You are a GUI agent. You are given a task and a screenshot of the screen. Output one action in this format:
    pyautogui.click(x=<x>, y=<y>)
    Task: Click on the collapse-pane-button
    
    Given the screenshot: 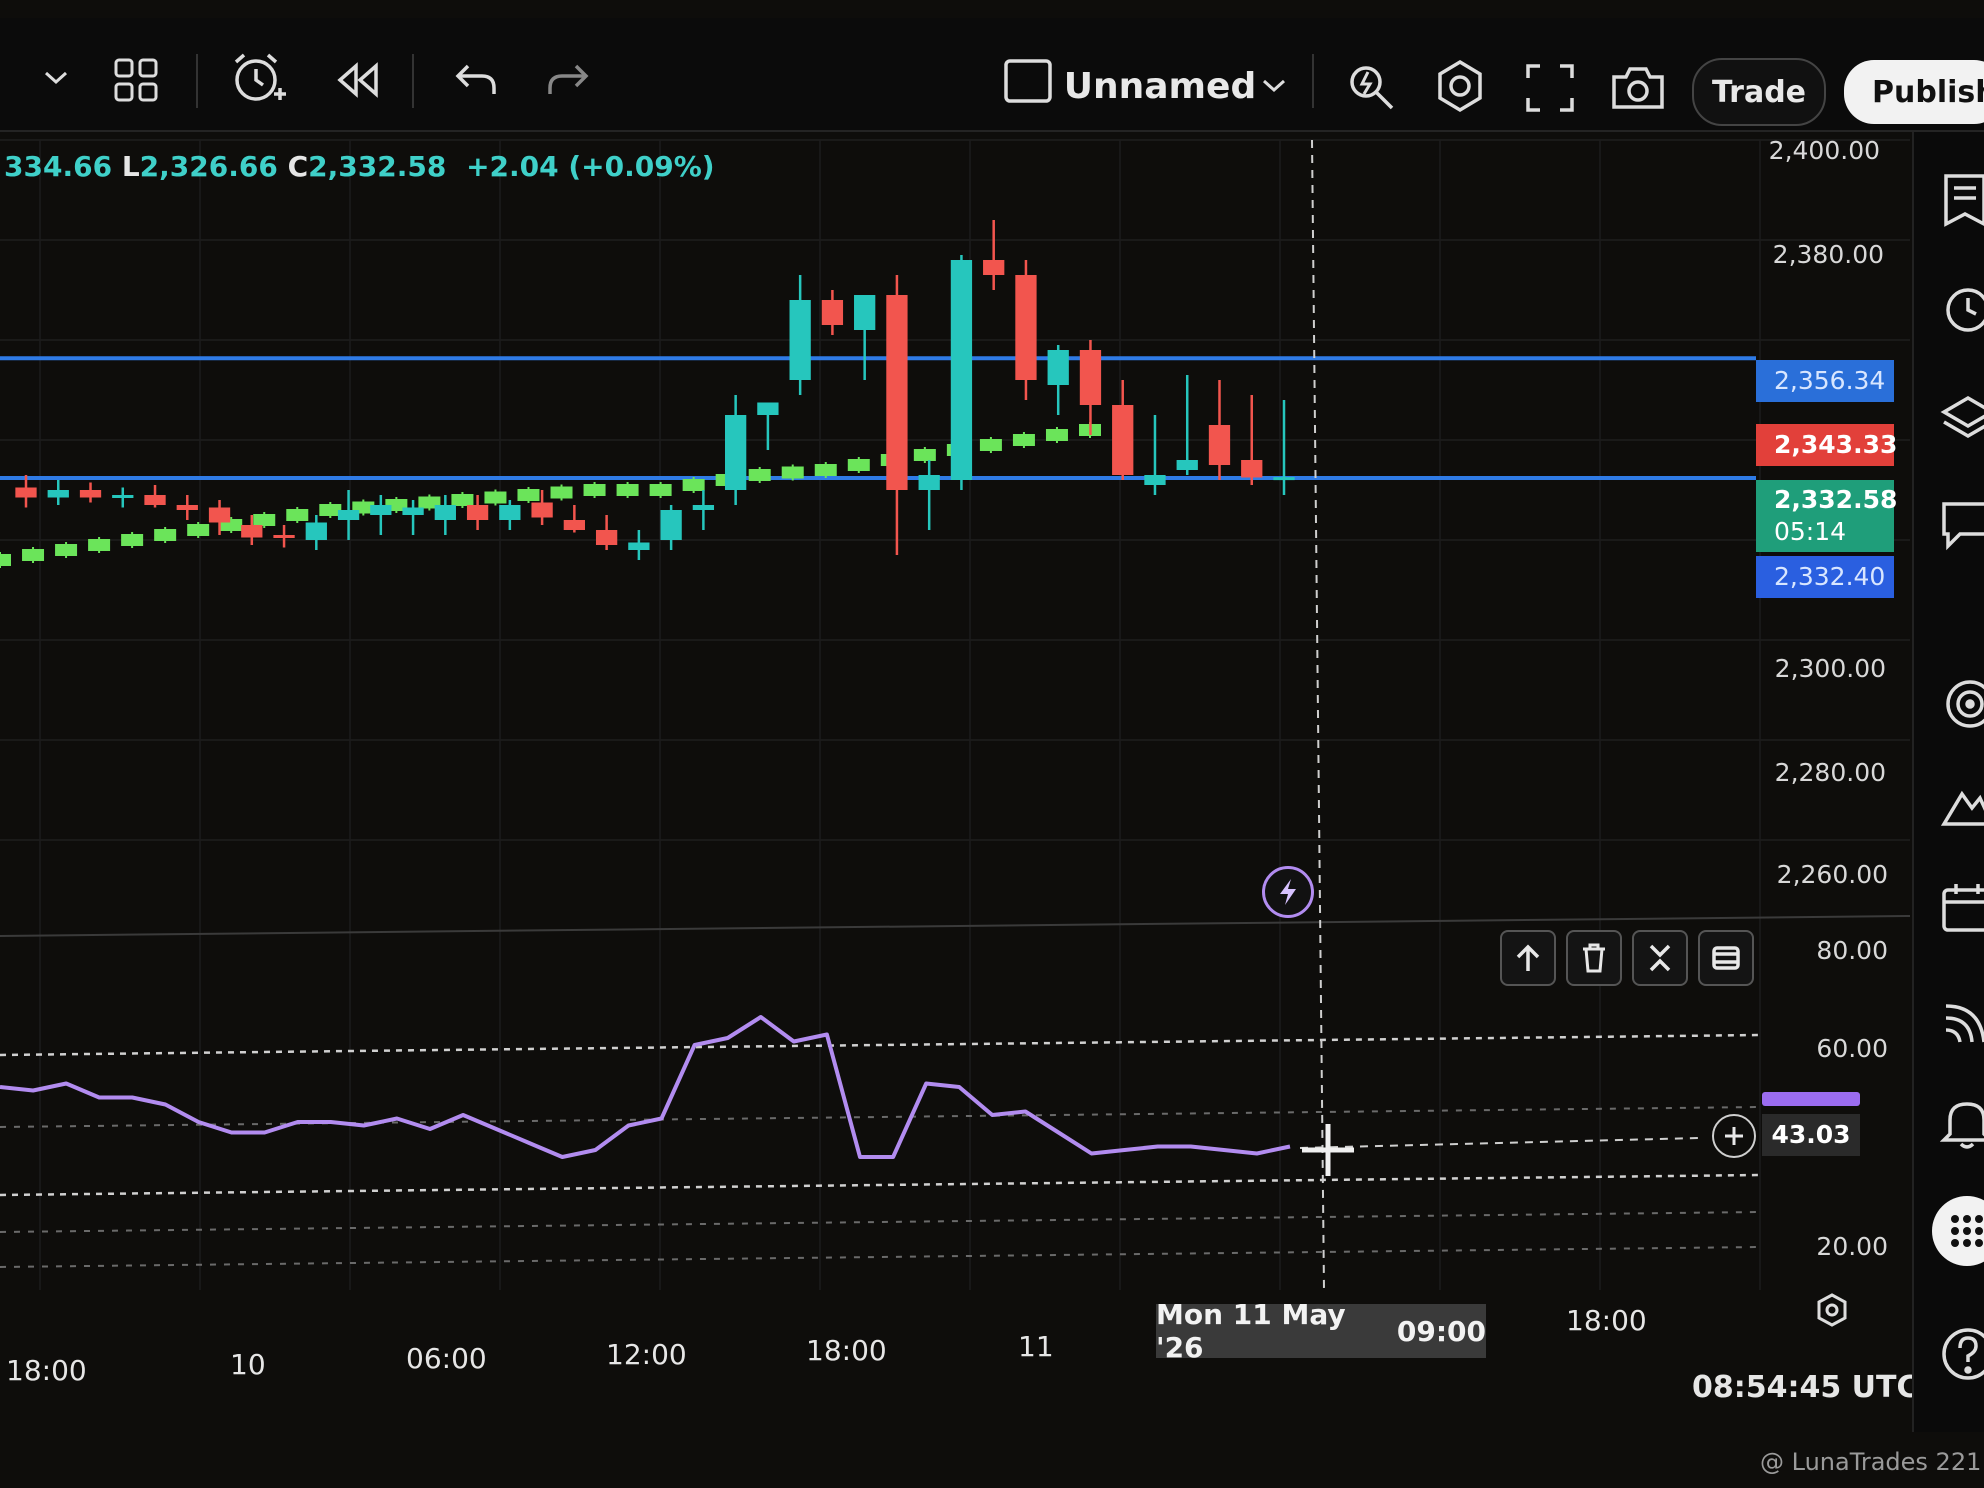 What is the action you would take?
    pyautogui.click(x=1660, y=958)
    